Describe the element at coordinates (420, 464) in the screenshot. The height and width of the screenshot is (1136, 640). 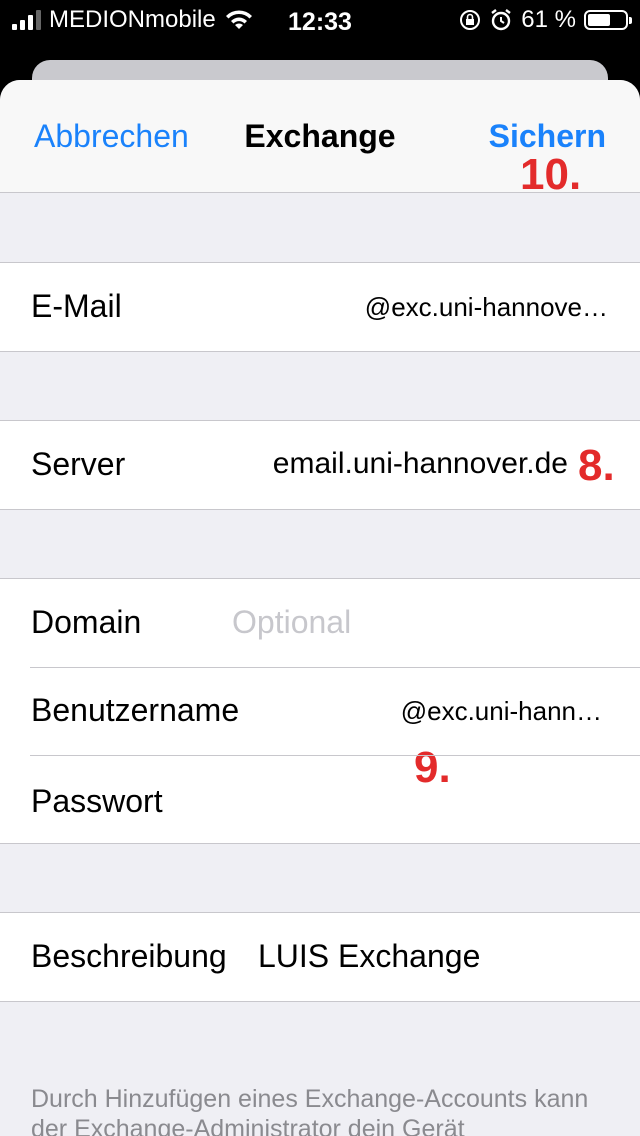
I see `server-field: email.uni-hannover.de` at that location.